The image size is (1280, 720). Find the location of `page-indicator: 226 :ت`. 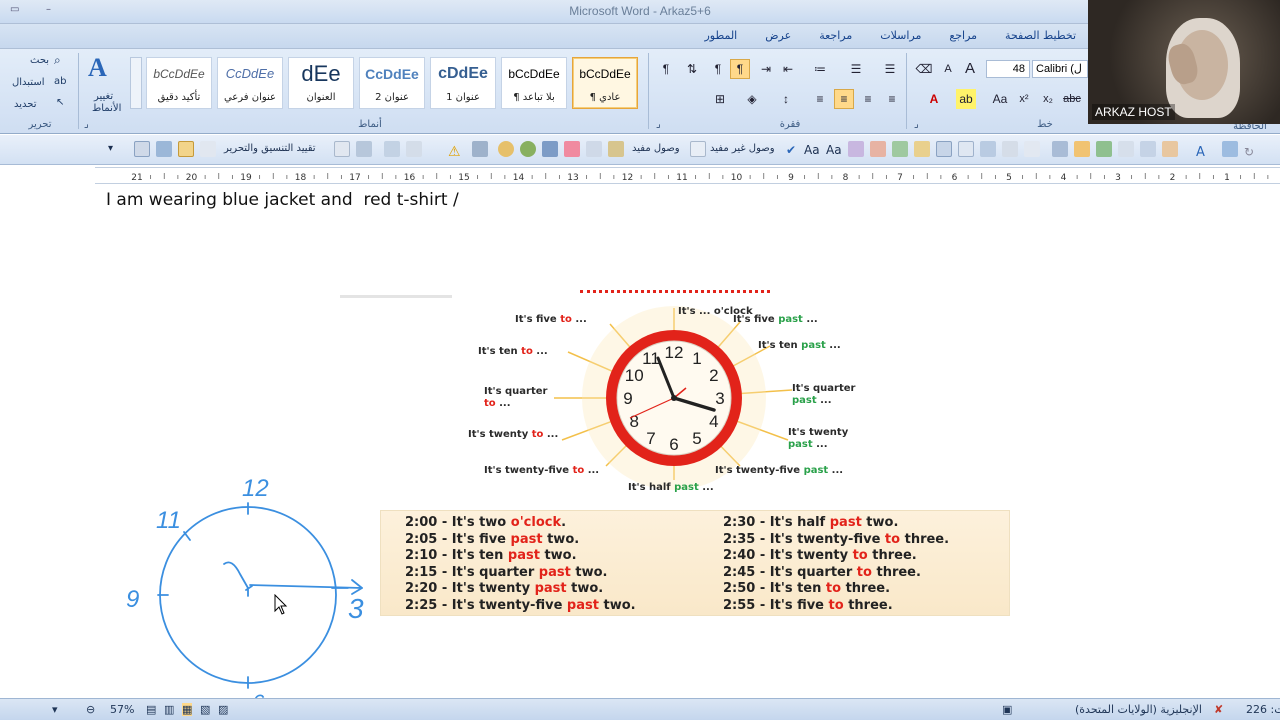

page-indicator: 226 :ت is located at coordinates (1263, 709).